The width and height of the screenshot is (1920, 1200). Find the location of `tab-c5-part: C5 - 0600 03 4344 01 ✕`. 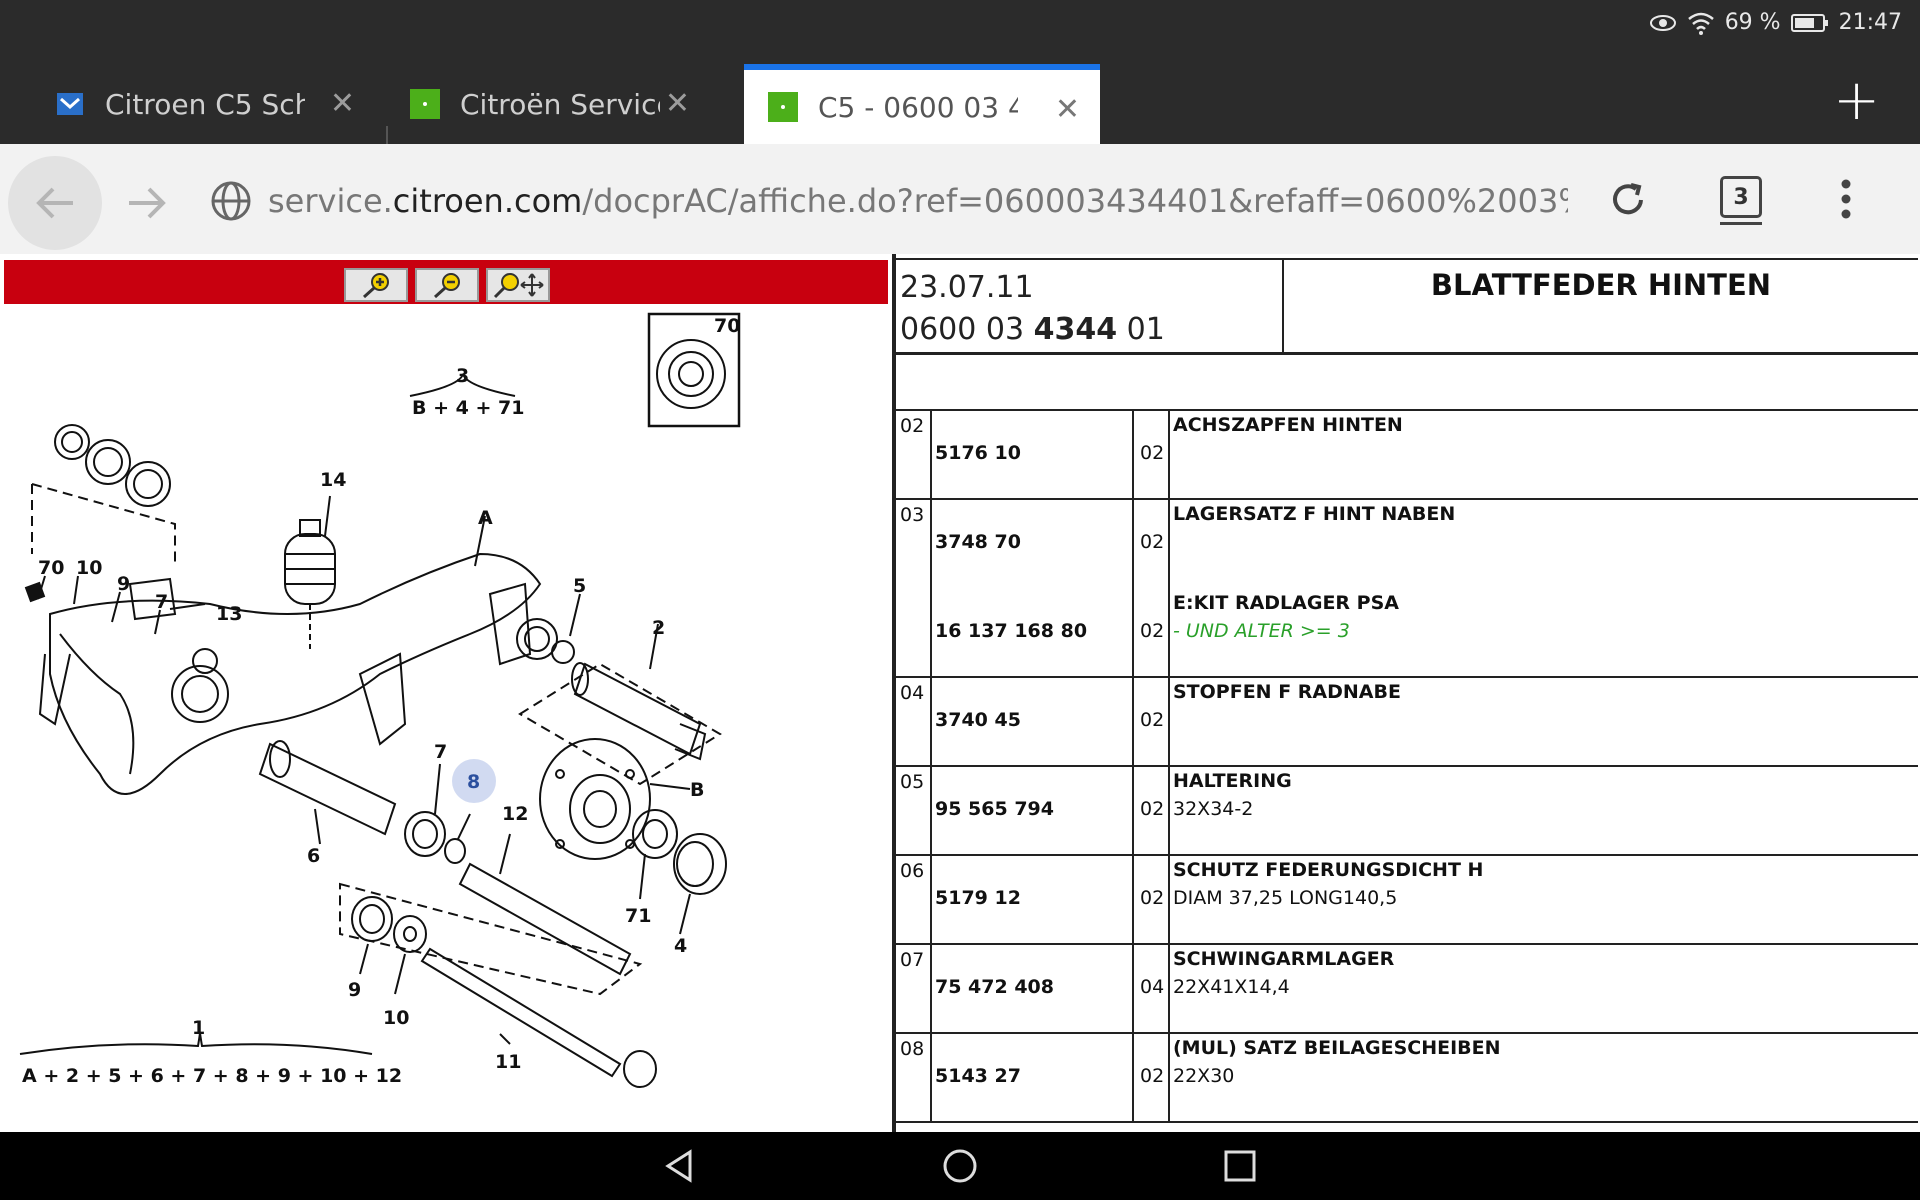

tab-c5-part: C5 - 0600 03 4344 01 ✕ is located at coordinates (922, 104).